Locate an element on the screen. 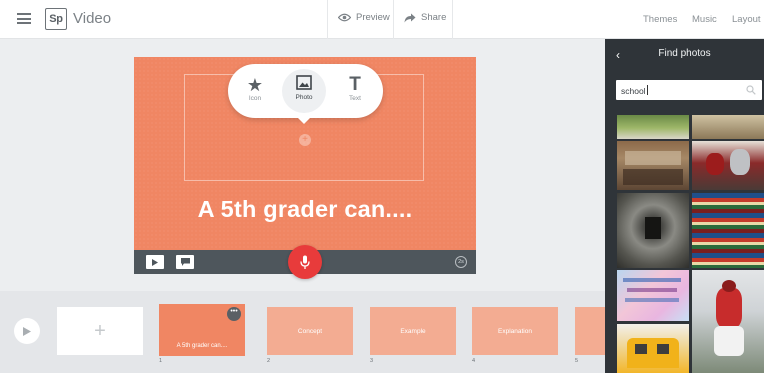 Image resolution: width=764 pixels, height=373 pixels. add-item-popover: ★ Icon Photo T Text is located at coordinates (305, 94).